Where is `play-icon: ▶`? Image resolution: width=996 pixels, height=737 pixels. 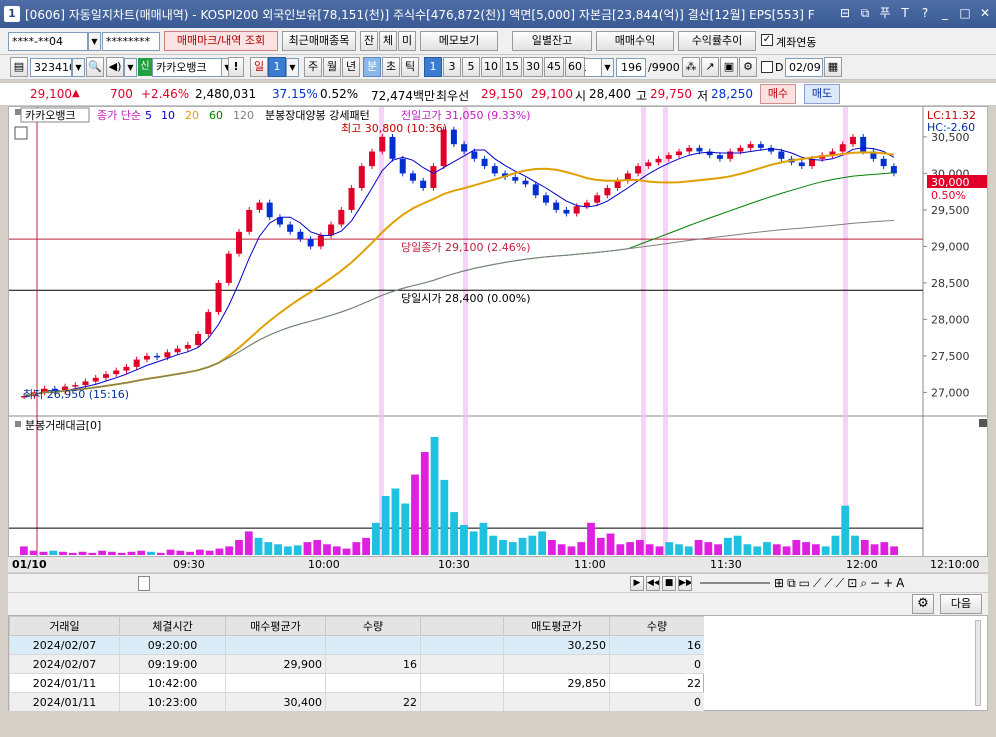 play-icon: ▶ is located at coordinates (637, 583).